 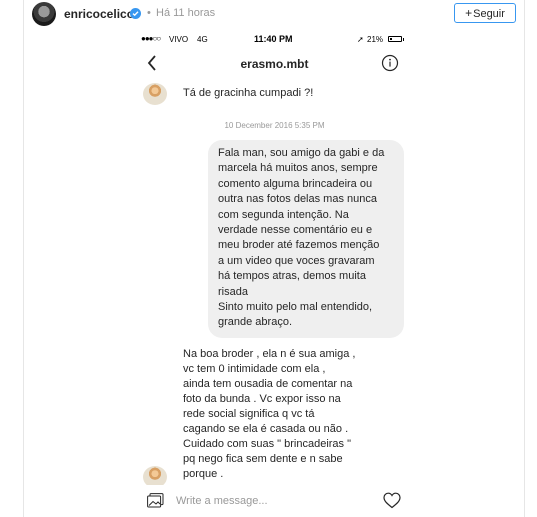 What do you see at coordinates (186, 13) in the screenshot?
I see `post-time: Há 11 horas` at bounding box center [186, 13].